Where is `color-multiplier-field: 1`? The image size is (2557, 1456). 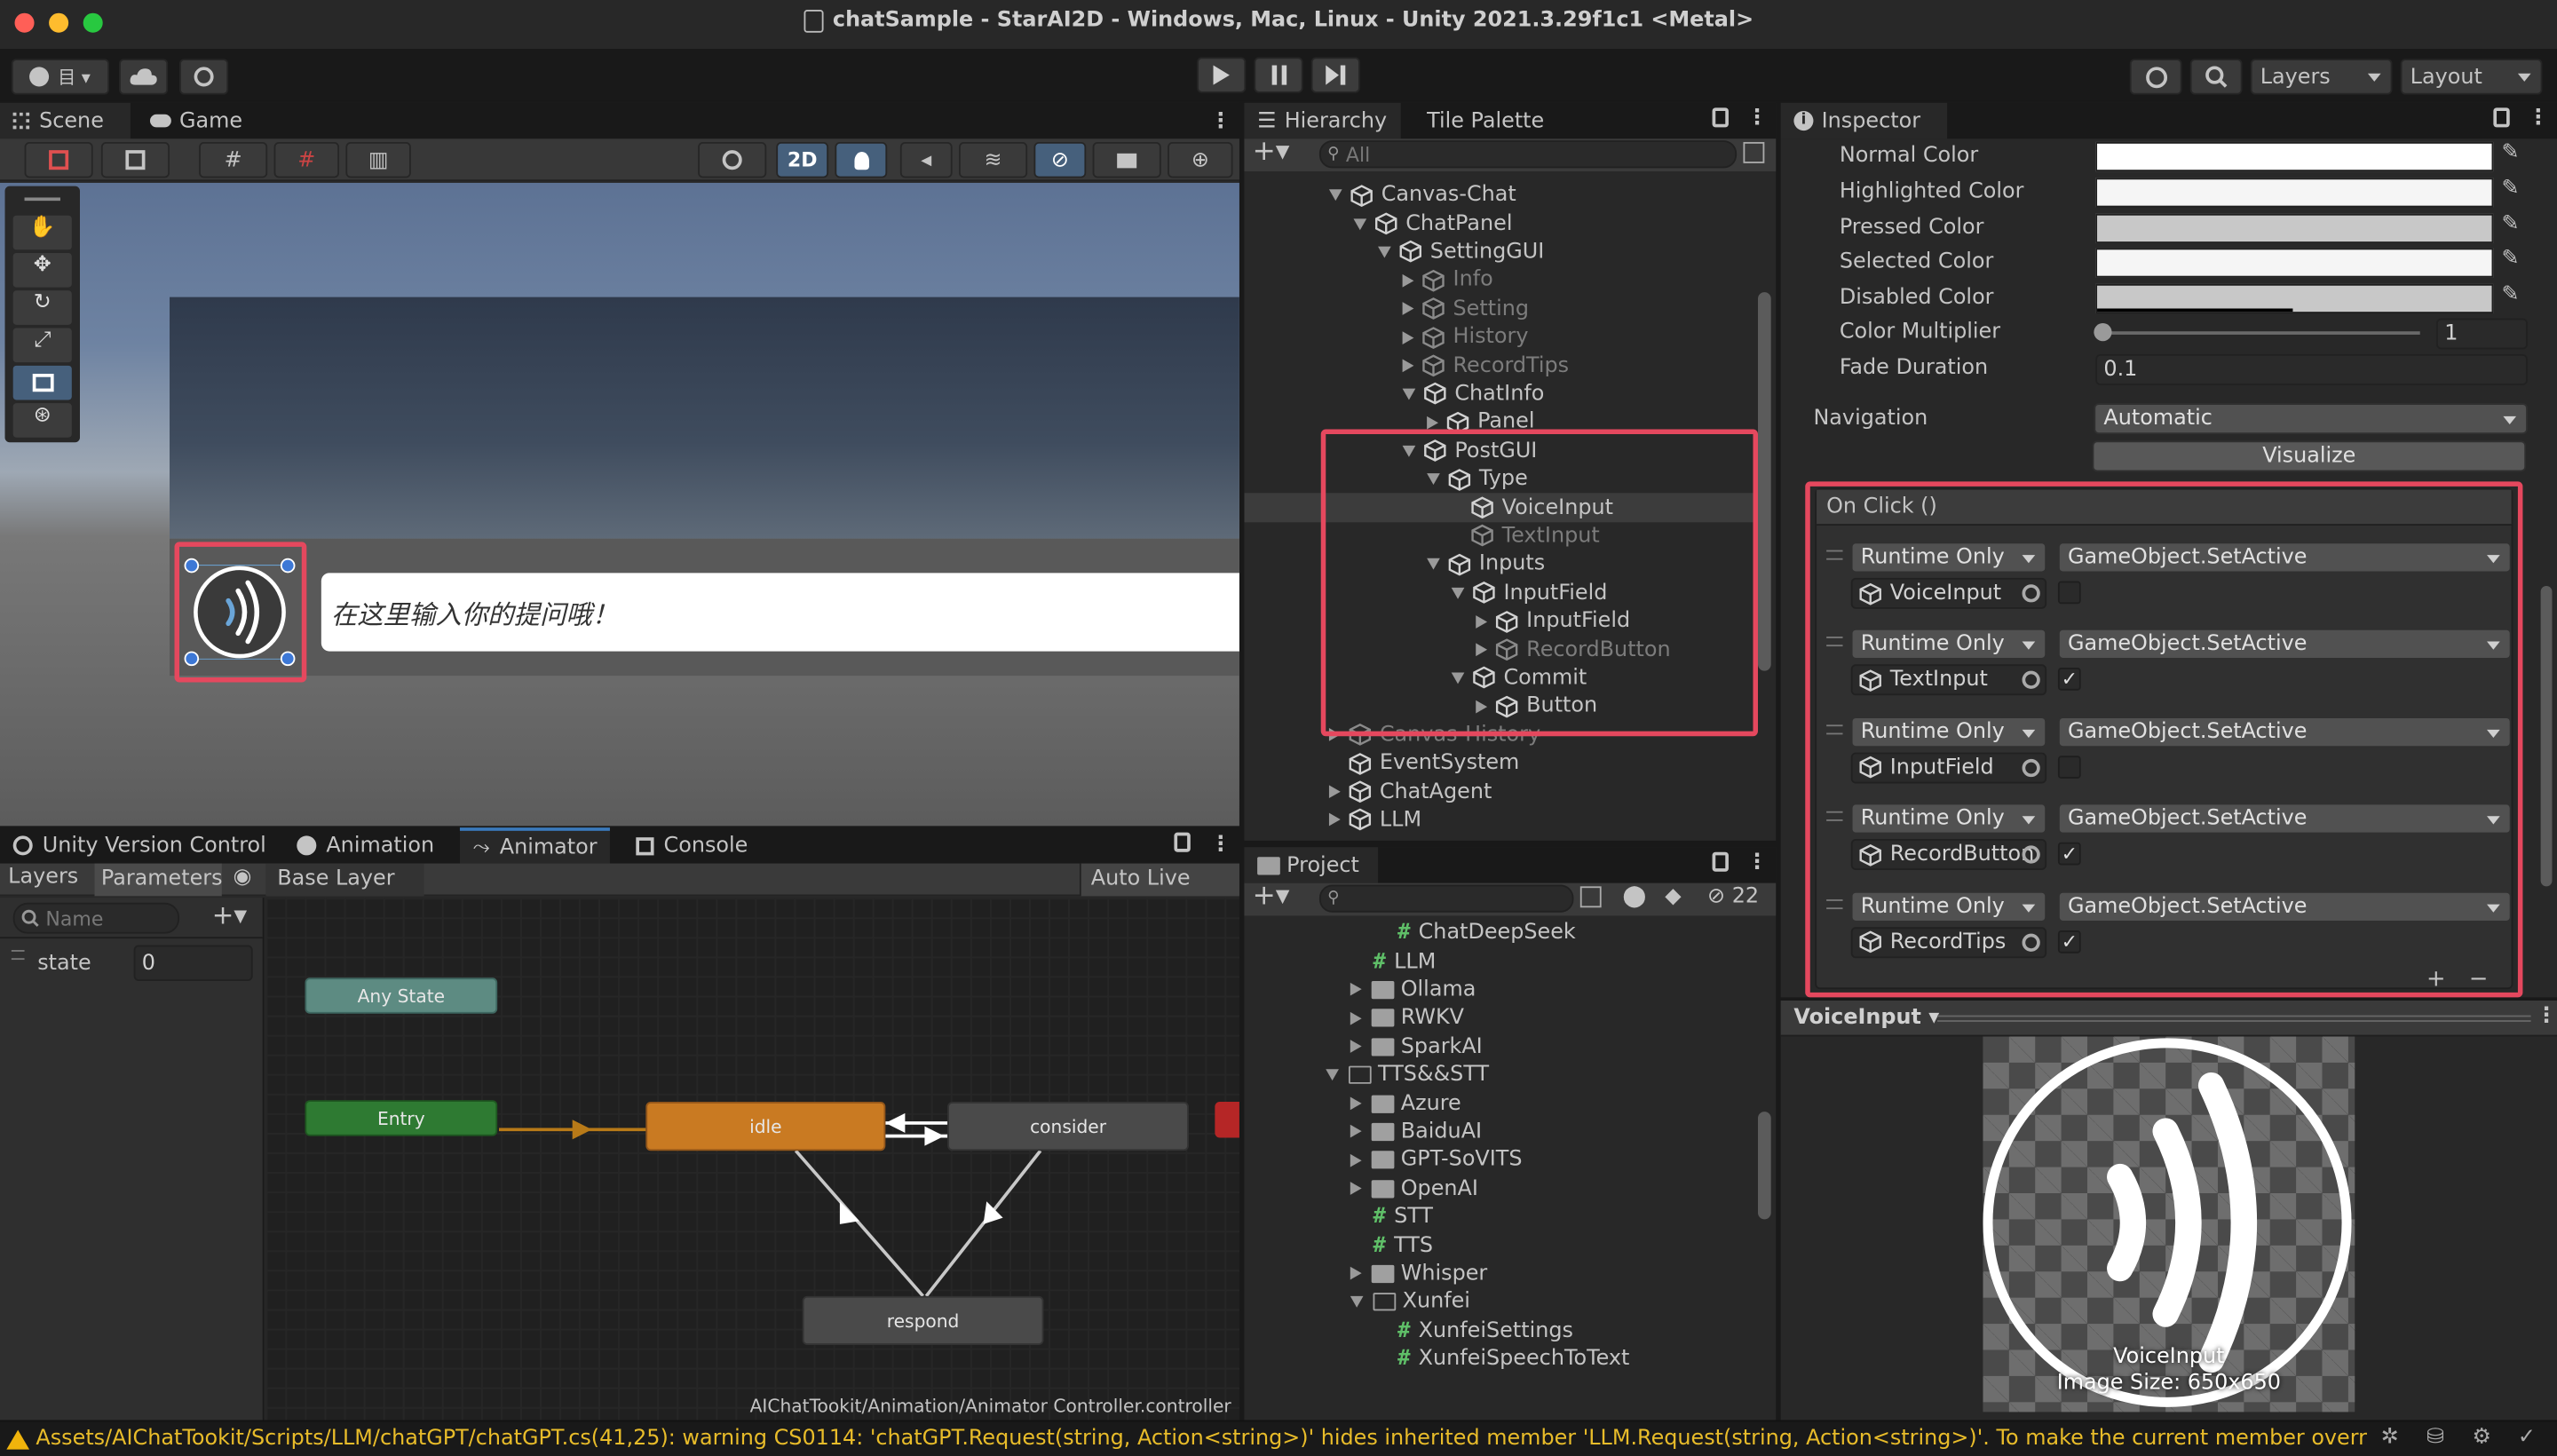
color-multiplier-field: 1 is located at coordinates (2482, 334).